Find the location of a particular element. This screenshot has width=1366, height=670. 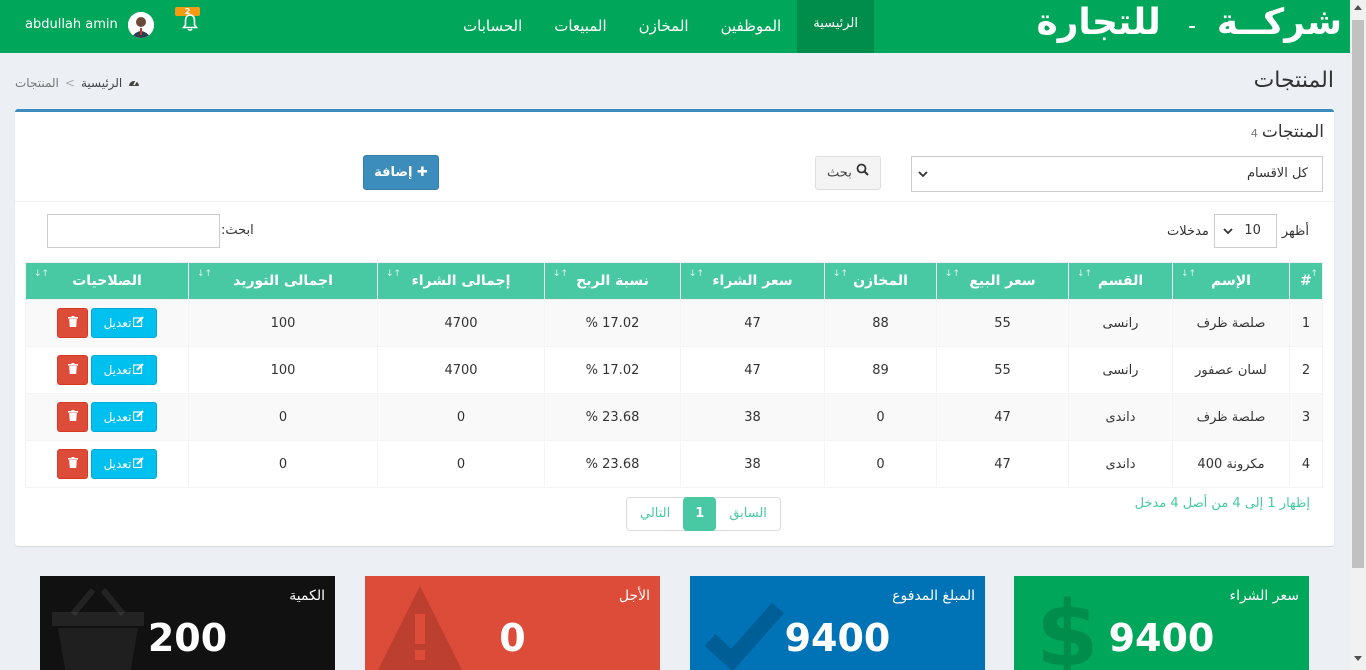

length-entries-label: مدخلات is located at coordinates (1188, 231).